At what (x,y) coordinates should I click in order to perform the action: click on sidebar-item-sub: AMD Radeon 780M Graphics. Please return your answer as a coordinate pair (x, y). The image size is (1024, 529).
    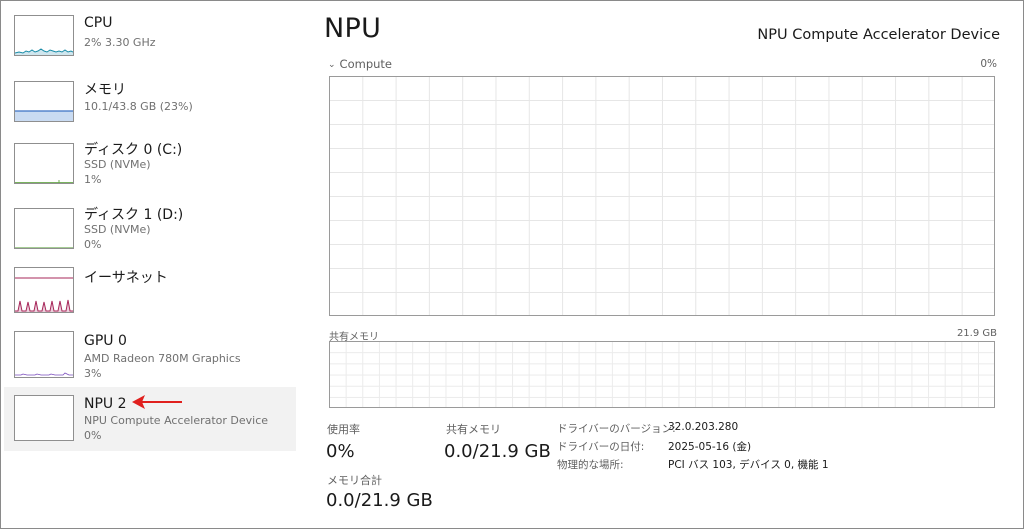
    Looking at the image, I should click on (162, 358).